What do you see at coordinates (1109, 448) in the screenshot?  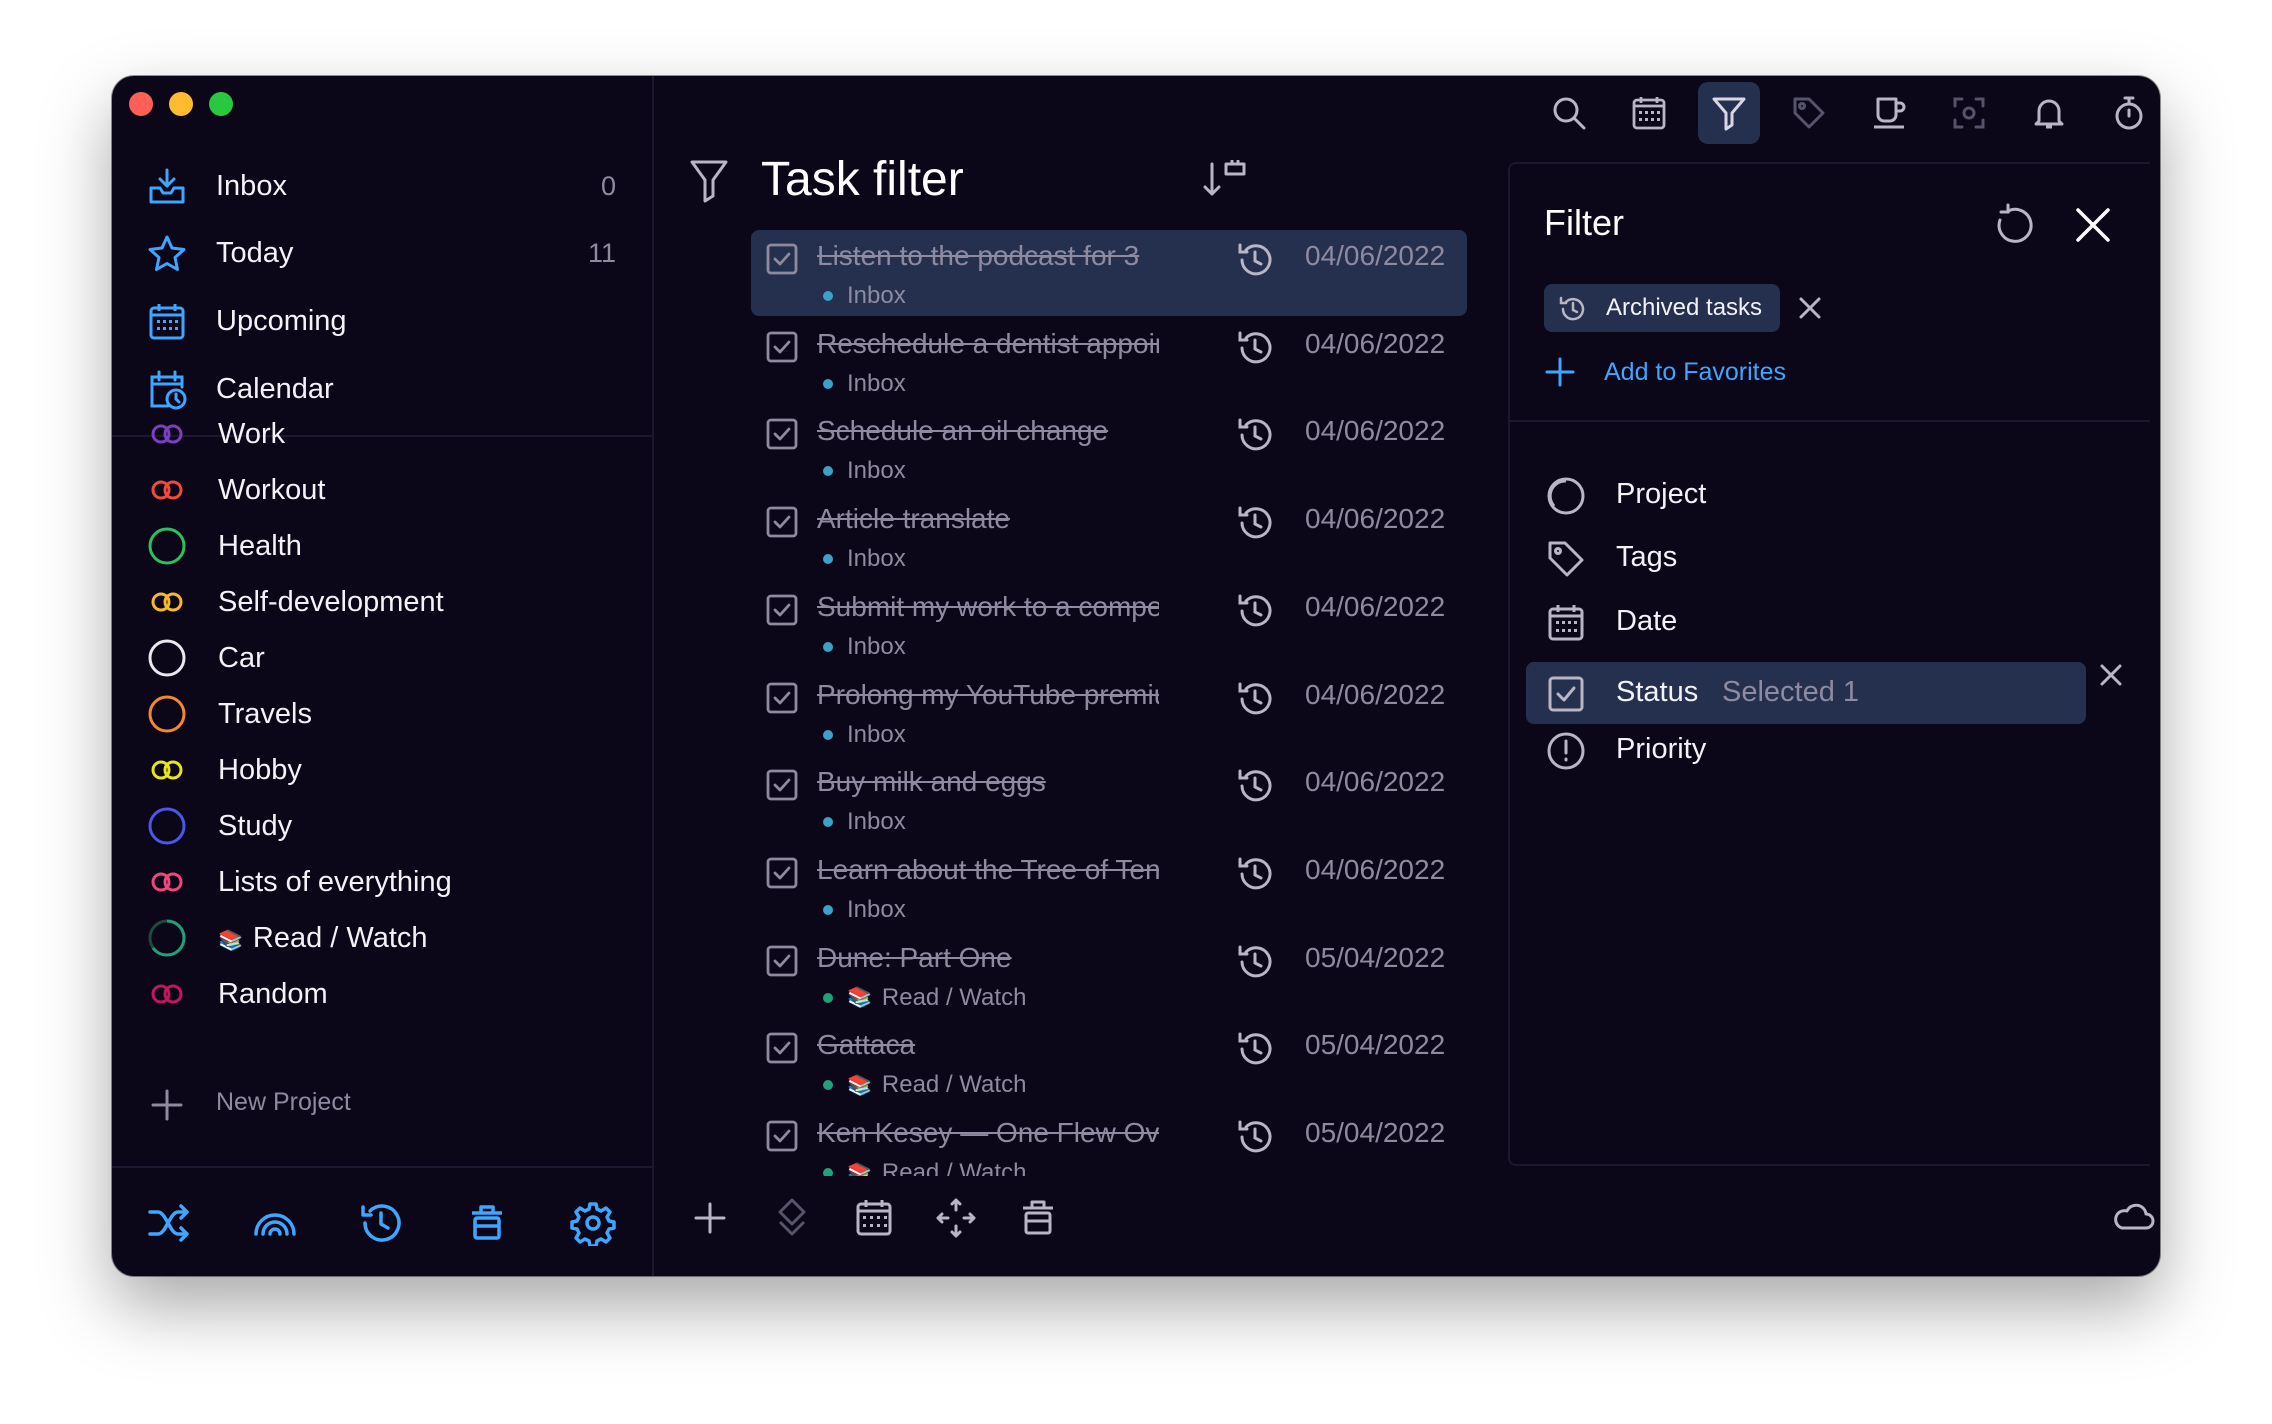 I see `task-row: Schedule an oil change Inbox 04/06/2022` at bounding box center [1109, 448].